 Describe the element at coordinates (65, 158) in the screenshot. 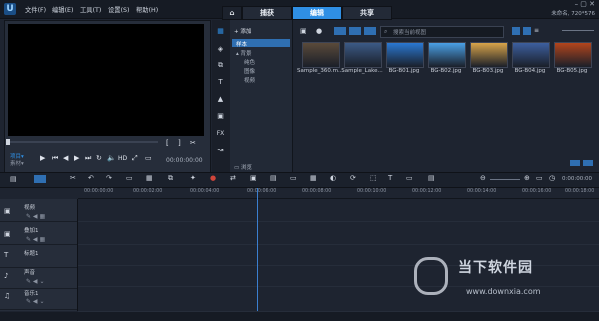

I see `prev-frame-icon: ◀` at that location.